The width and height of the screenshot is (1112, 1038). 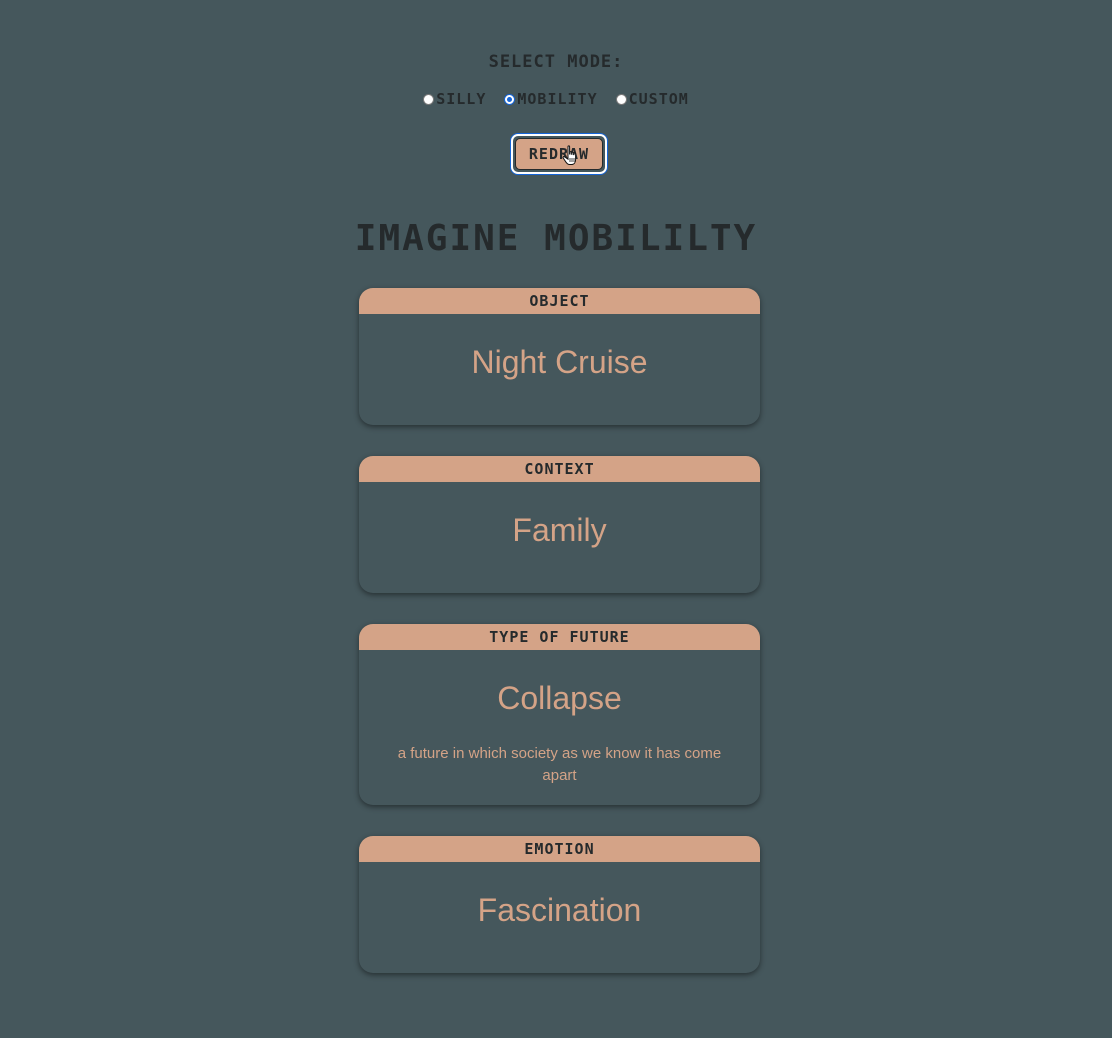 I want to click on card-header: TYPE OF FUTURE, so click(x=559, y=637).